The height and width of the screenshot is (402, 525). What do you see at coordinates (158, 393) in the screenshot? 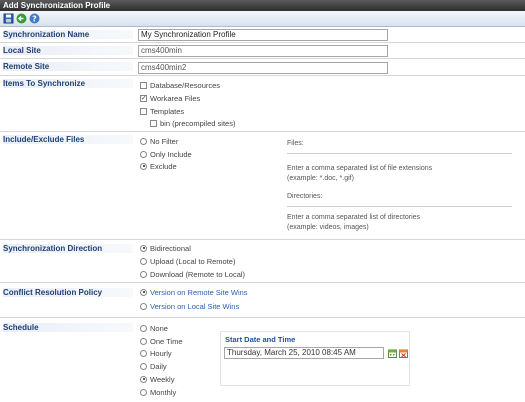
I see `schedule-monthly: Monthly` at bounding box center [158, 393].